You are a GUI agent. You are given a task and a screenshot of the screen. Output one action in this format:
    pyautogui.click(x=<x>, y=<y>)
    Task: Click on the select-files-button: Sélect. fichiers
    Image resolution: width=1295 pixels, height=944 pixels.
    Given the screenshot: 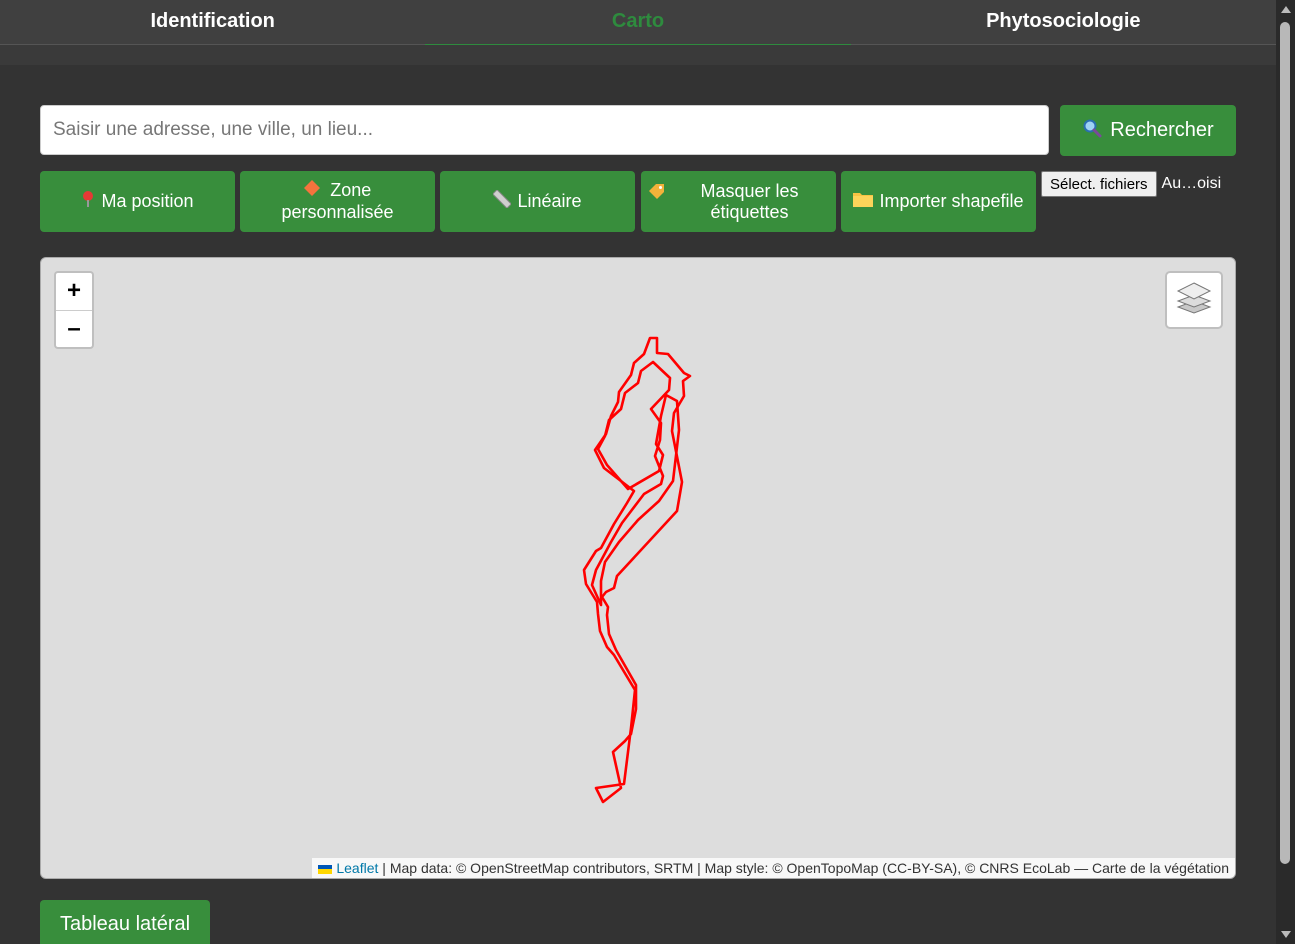 What is the action you would take?
    pyautogui.click(x=1099, y=184)
    